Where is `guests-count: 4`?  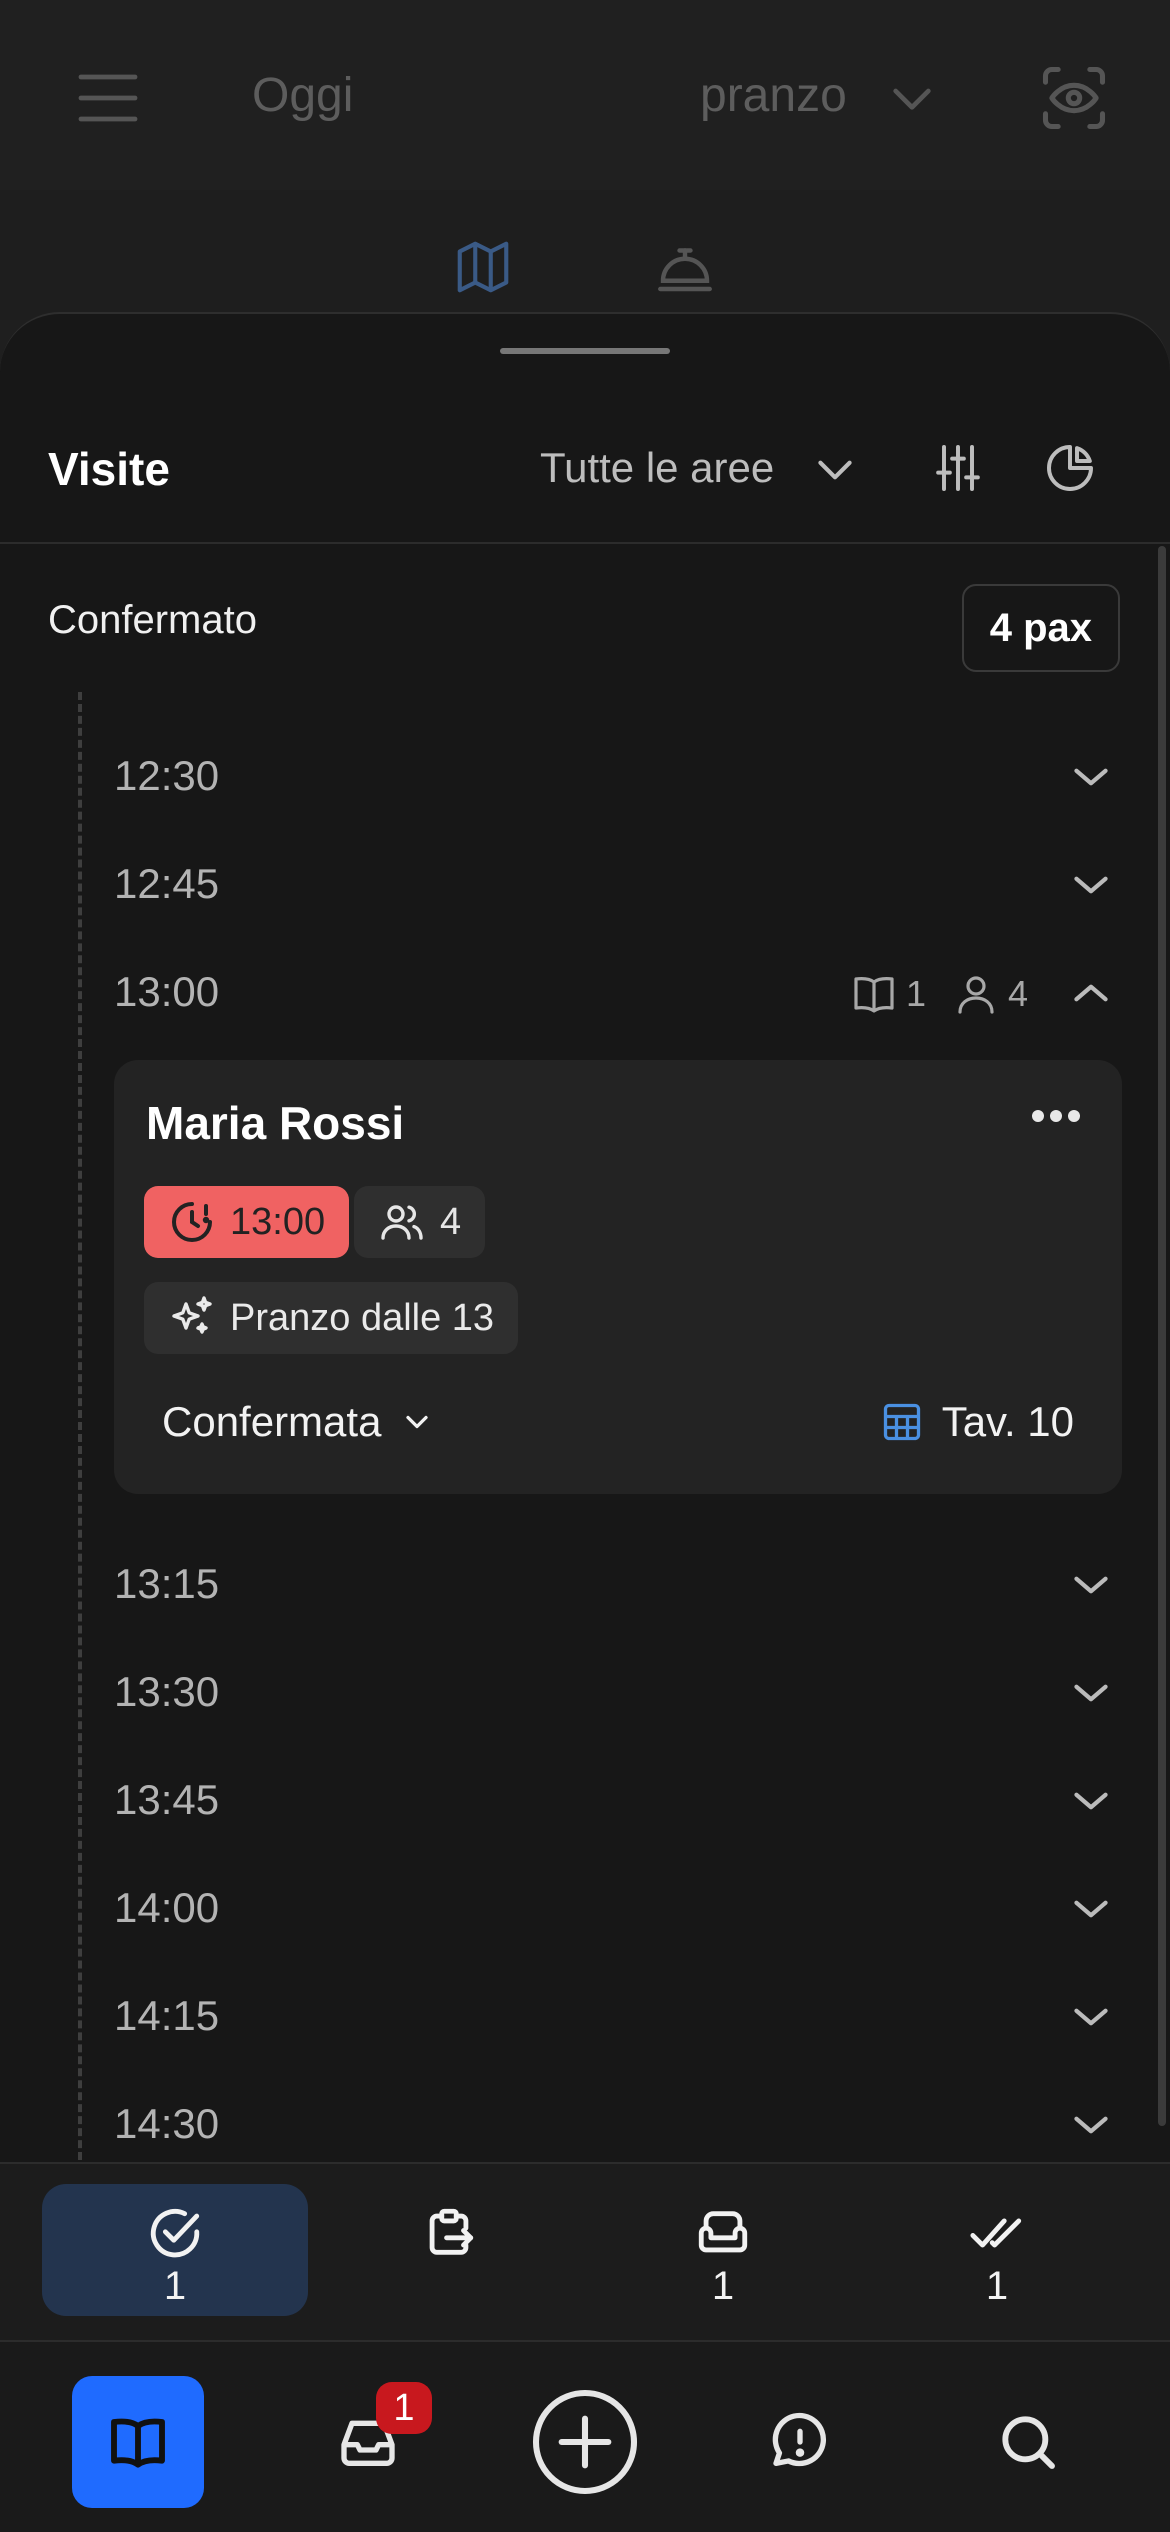 guests-count: 4 is located at coordinates (451, 1221).